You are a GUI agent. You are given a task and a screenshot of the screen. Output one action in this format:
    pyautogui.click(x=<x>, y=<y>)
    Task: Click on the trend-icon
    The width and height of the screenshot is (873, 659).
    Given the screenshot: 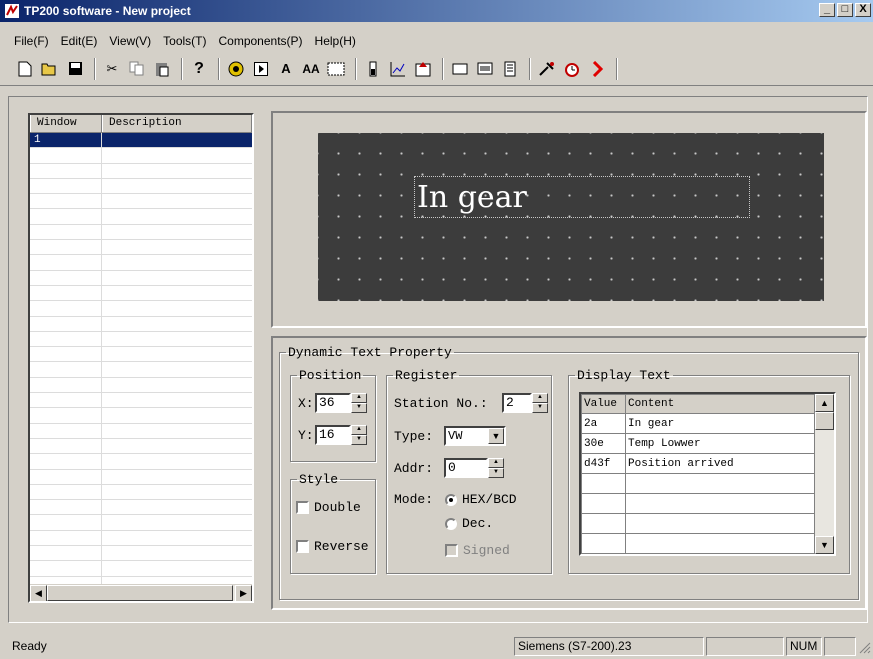 What is the action you would take?
    pyautogui.click(x=398, y=69)
    